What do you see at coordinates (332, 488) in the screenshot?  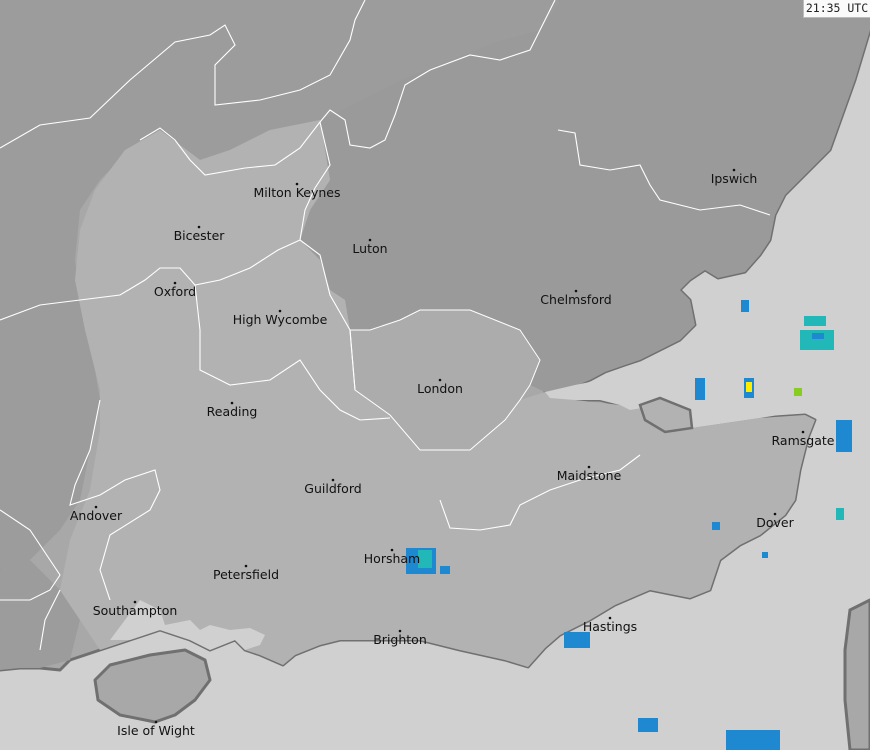 I see `place-label: Guildford` at bounding box center [332, 488].